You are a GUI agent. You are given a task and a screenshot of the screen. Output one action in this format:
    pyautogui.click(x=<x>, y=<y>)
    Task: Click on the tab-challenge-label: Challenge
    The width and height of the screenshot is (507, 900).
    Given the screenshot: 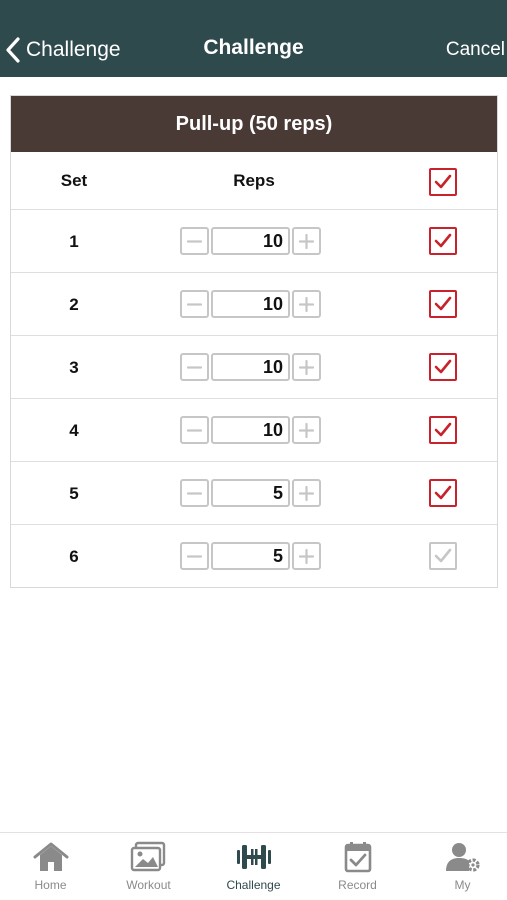 What is the action you would take?
    pyautogui.click(x=253, y=885)
    